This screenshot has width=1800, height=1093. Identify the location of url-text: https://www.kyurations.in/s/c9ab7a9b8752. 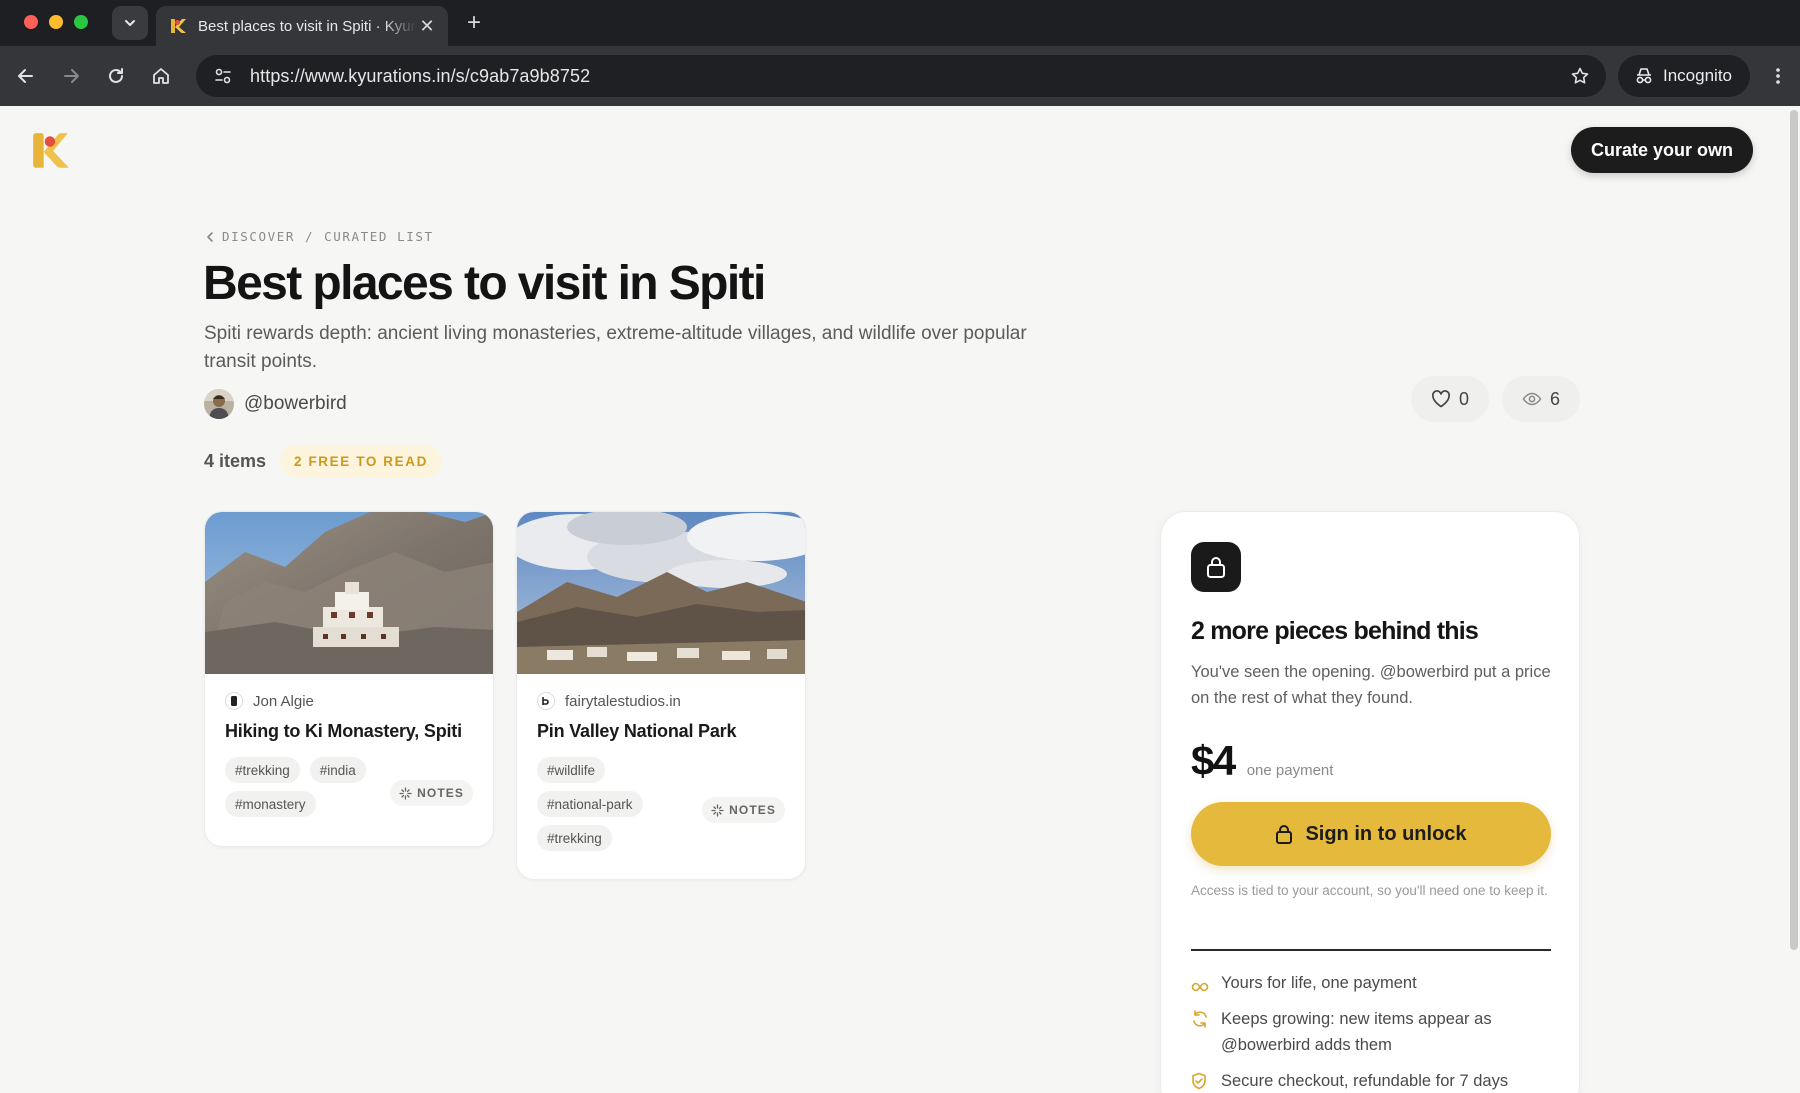
(909, 76).